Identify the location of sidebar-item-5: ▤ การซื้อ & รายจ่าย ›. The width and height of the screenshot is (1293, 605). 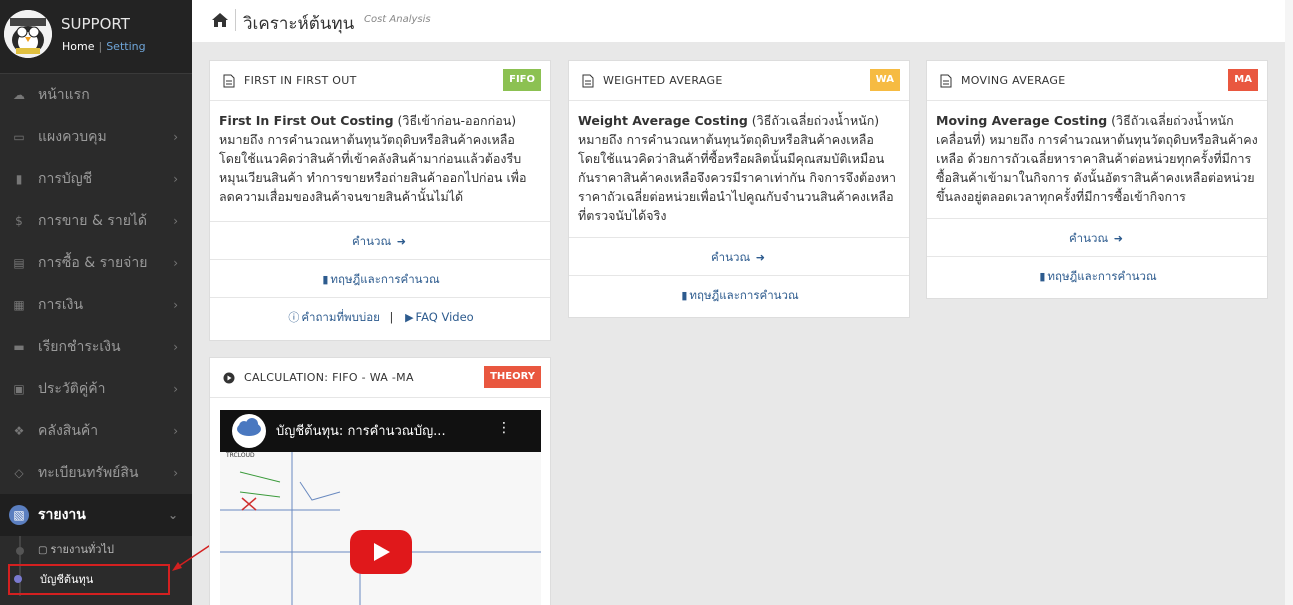
(96, 263).